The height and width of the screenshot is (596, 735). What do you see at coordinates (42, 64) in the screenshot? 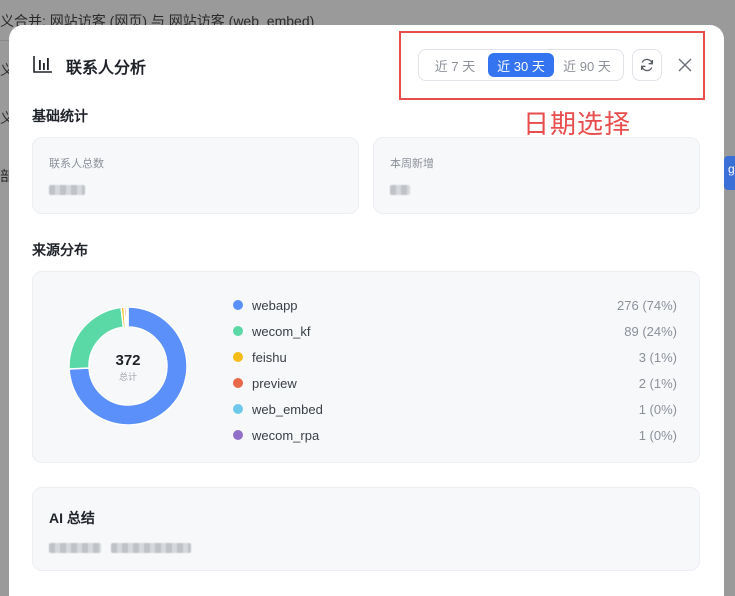
I see `bar-chart-icon` at bounding box center [42, 64].